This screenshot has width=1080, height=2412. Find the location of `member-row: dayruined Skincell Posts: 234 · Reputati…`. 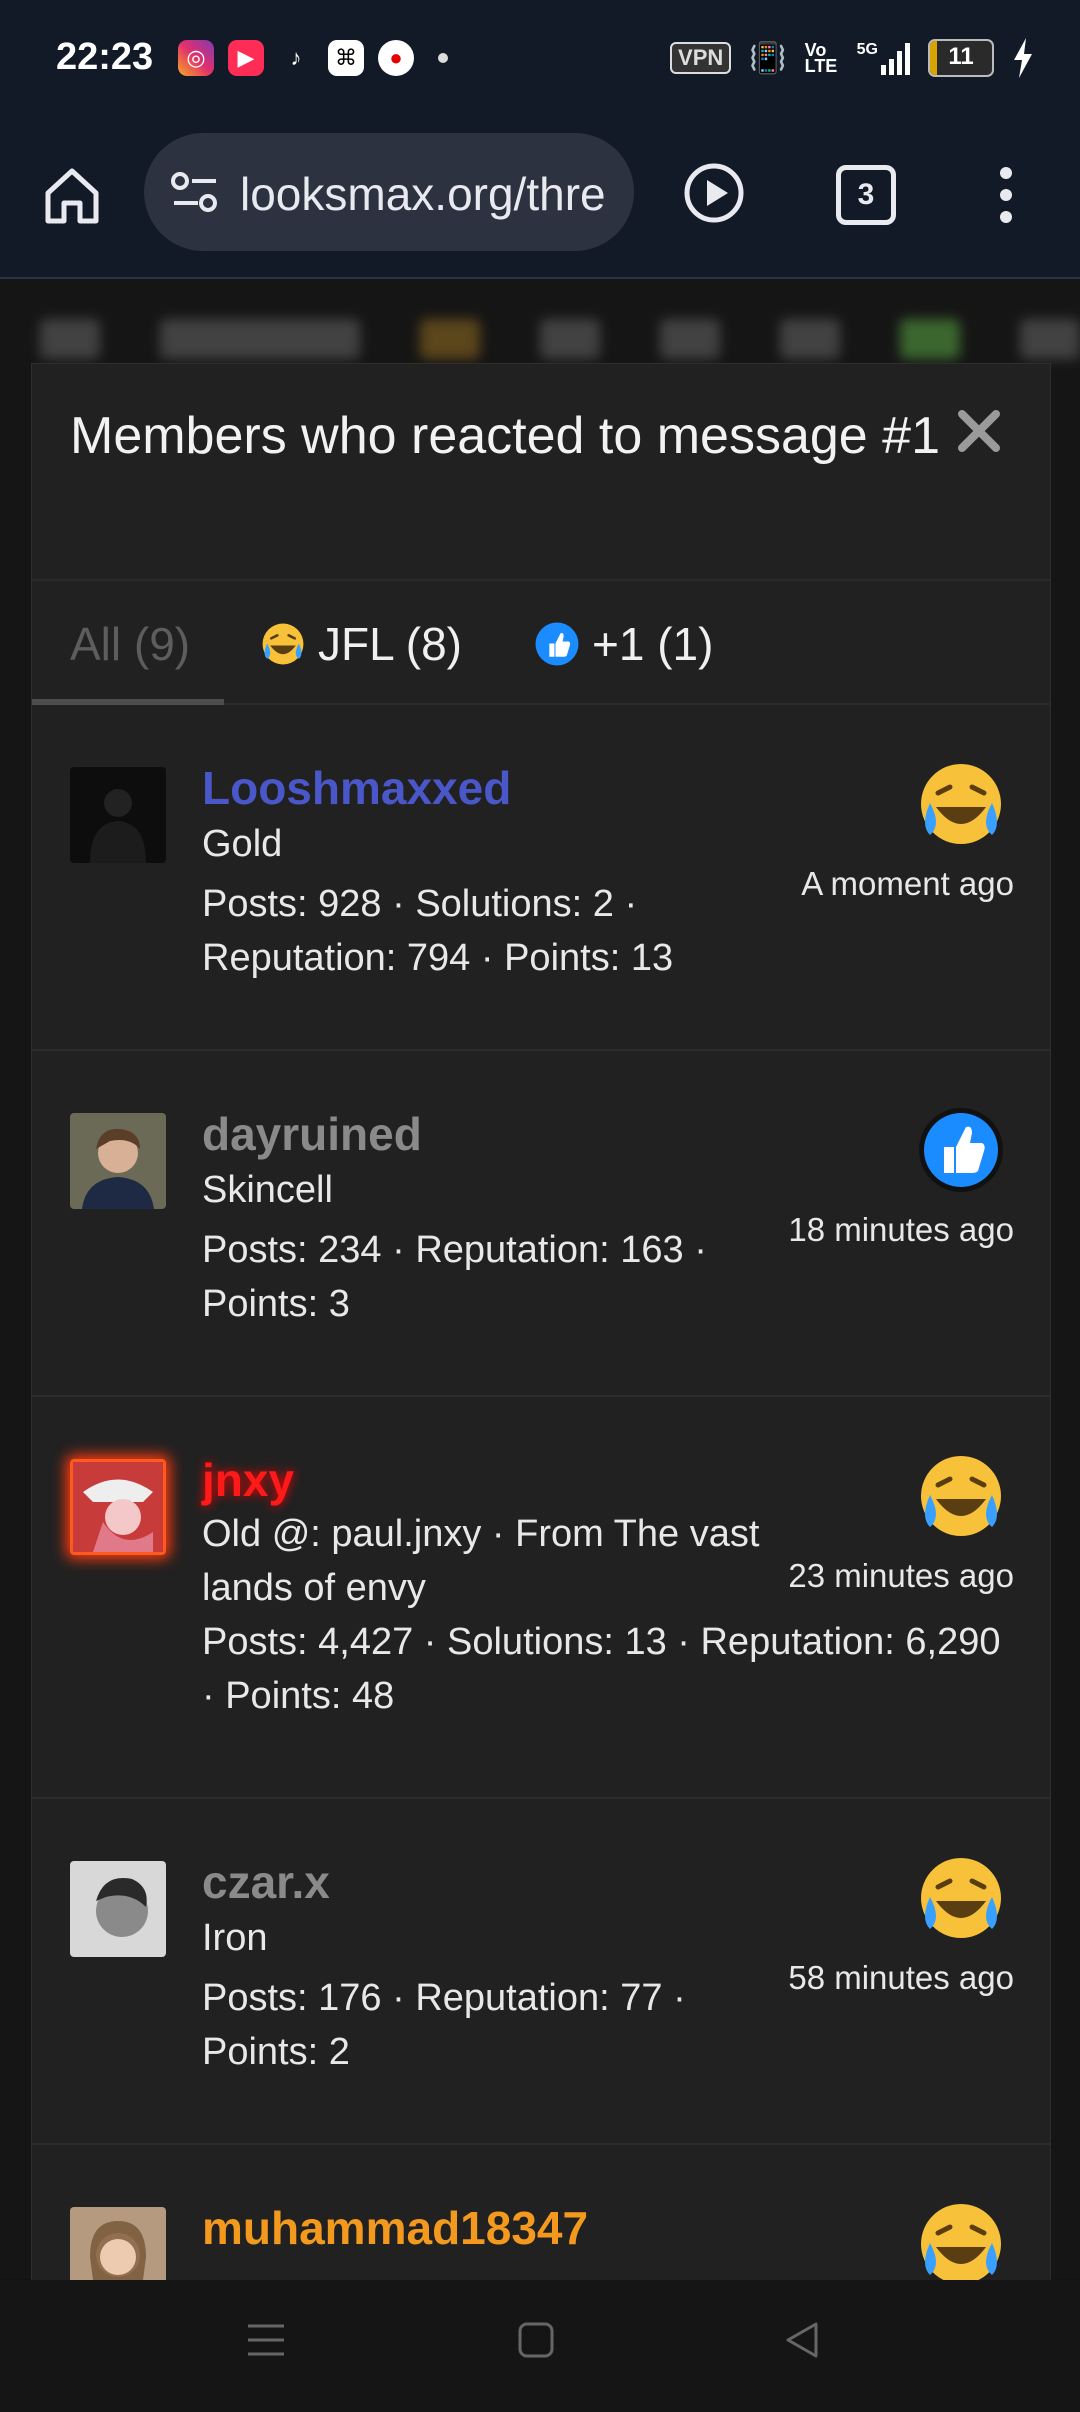

member-row: dayruined Skincell Posts: 234 · Reputati… is located at coordinates (541, 1224).